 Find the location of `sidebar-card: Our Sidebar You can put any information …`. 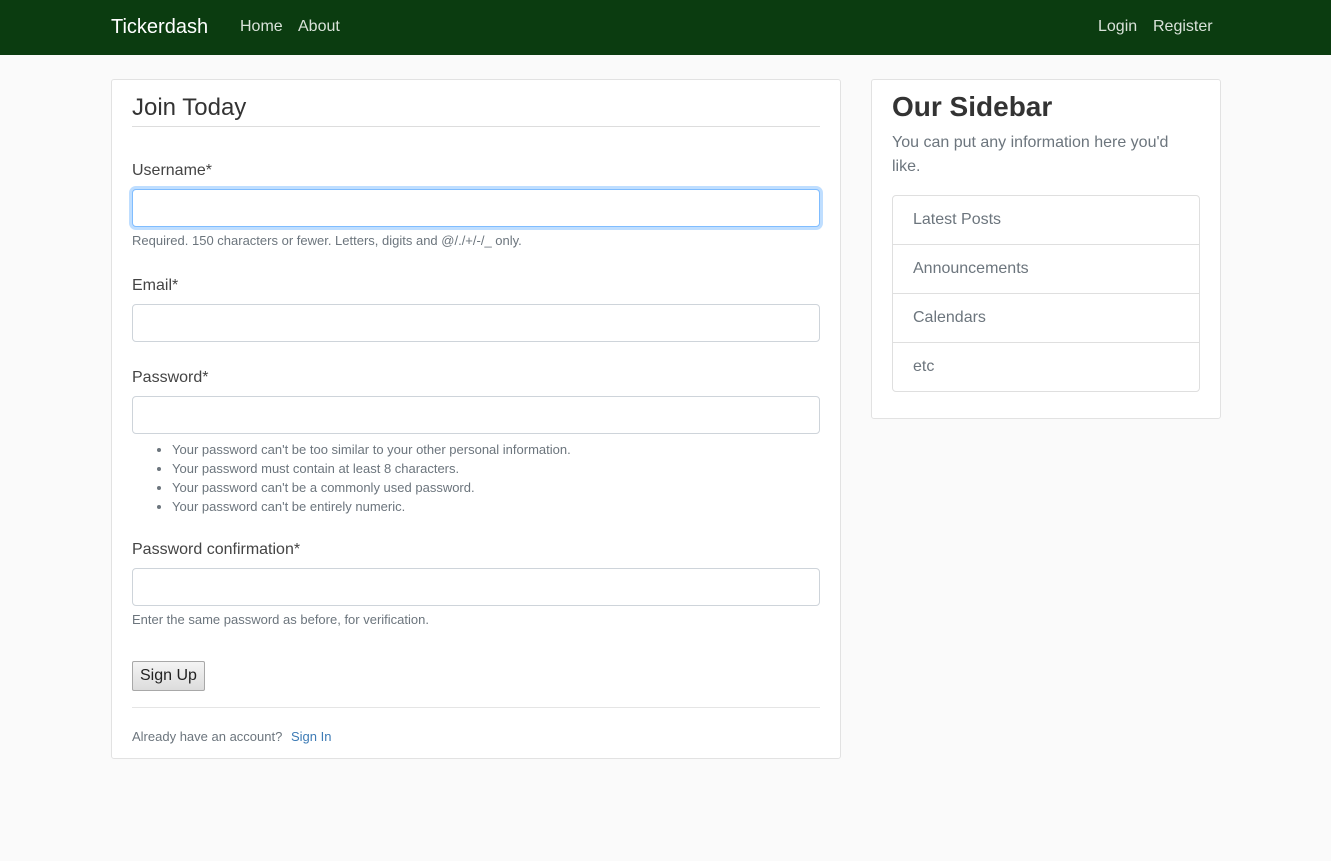

sidebar-card: Our Sidebar You can put any information … is located at coordinates (1046, 249).